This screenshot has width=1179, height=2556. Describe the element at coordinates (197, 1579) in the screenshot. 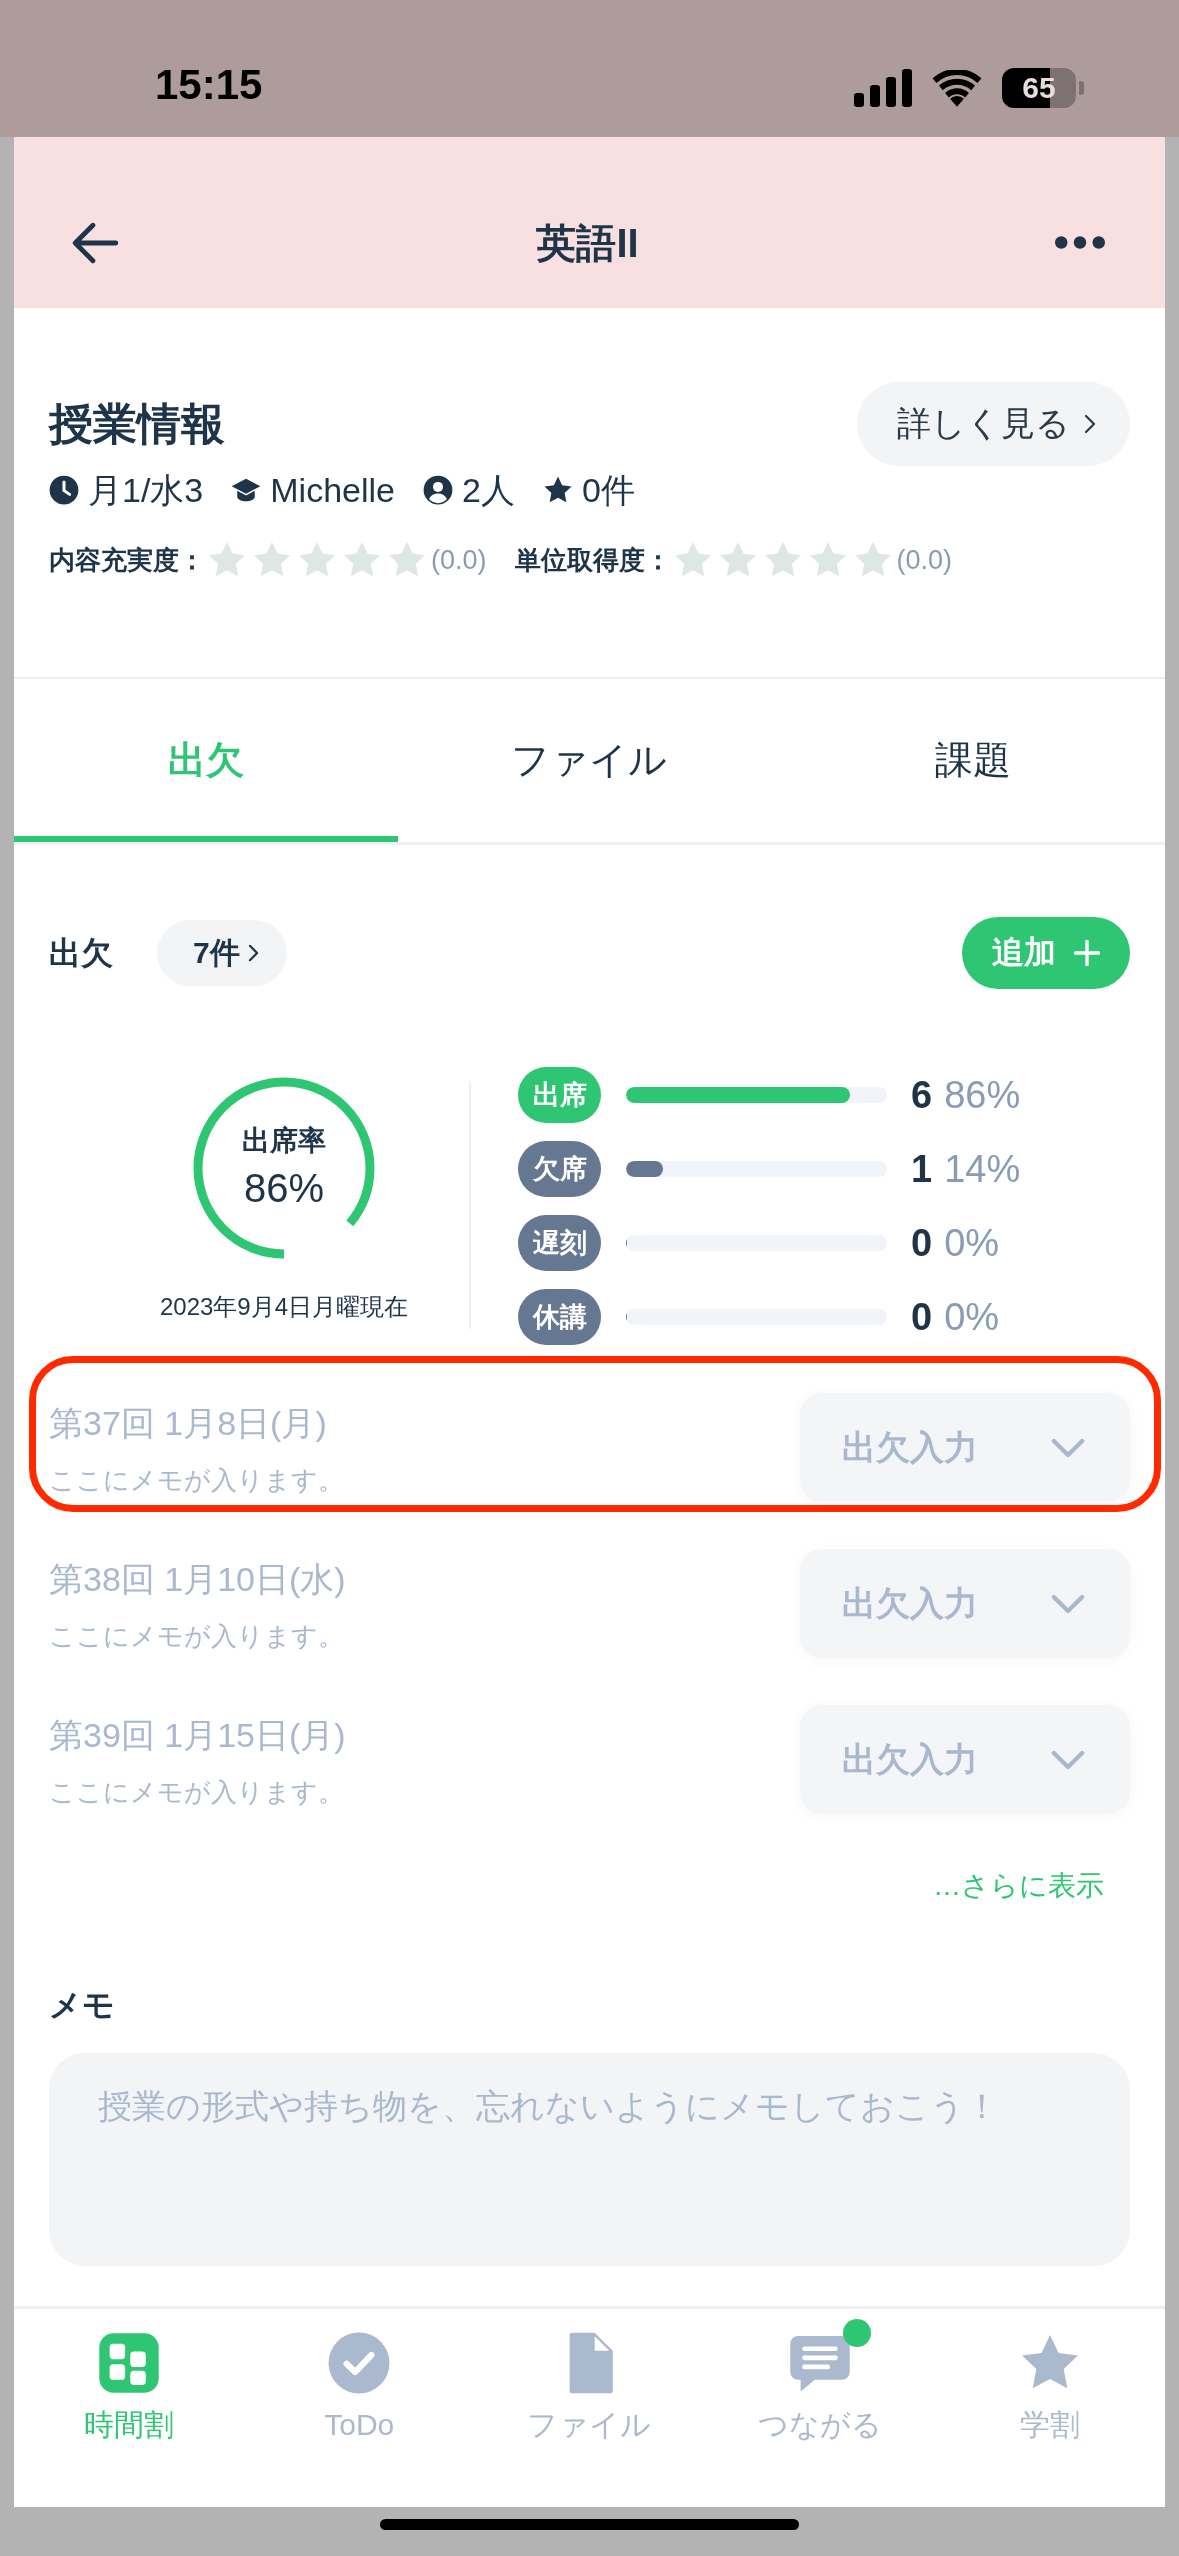

I see `session-title: 第38回 1月10日(水)` at that location.